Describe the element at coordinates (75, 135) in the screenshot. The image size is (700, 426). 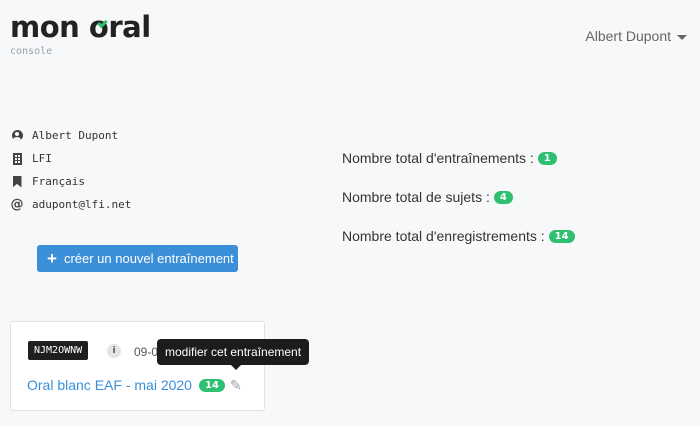
I see `profile-name: Albert Dupont` at that location.